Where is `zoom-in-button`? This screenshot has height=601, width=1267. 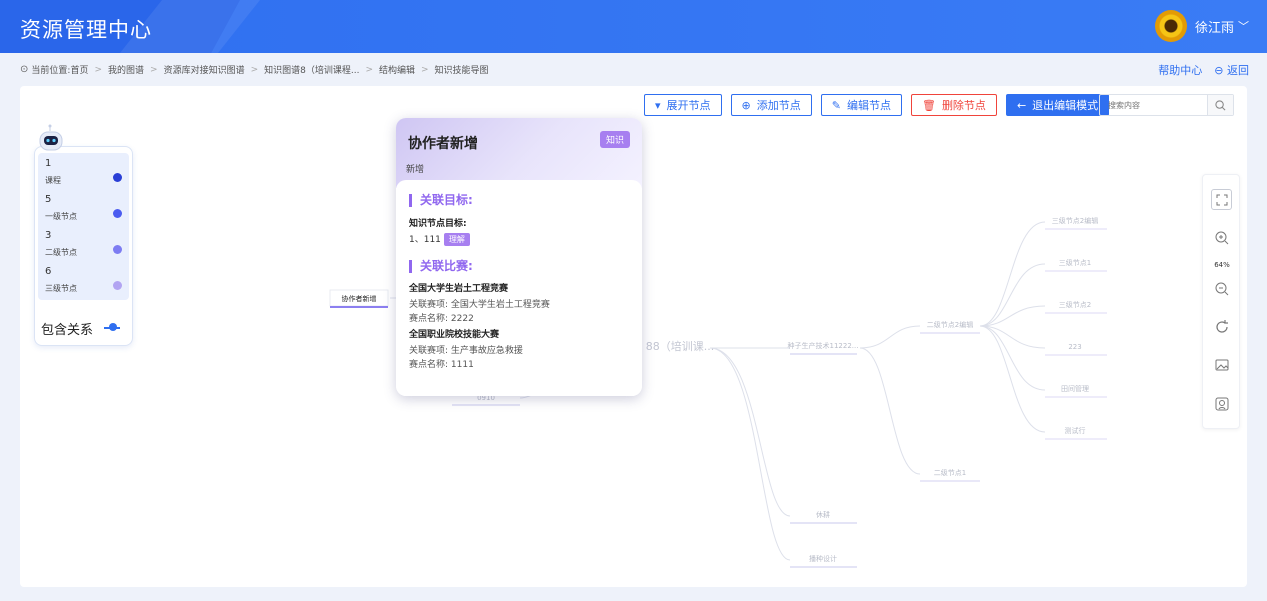 zoom-in-button is located at coordinates (1221, 237).